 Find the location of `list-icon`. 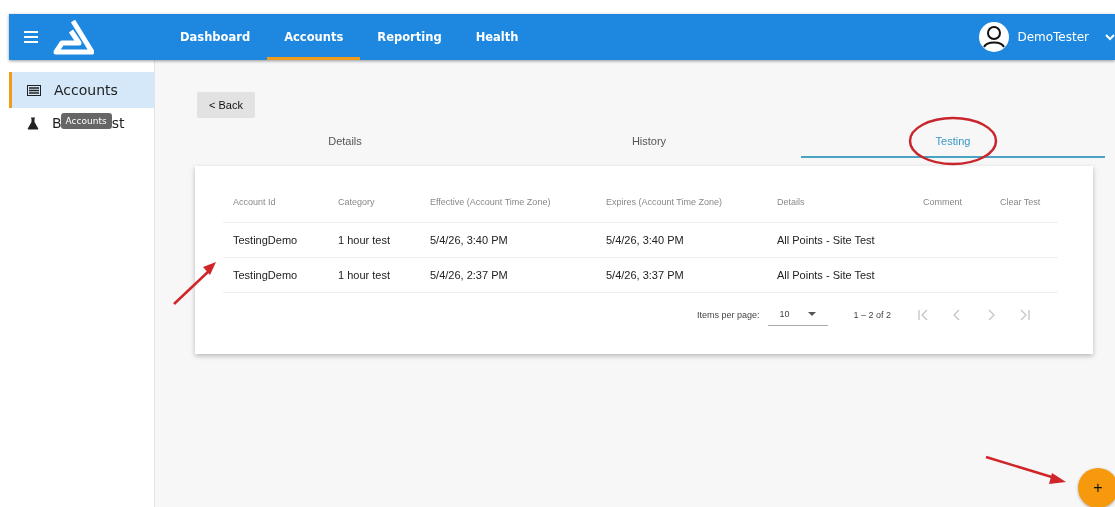

list-icon is located at coordinates (34, 90).